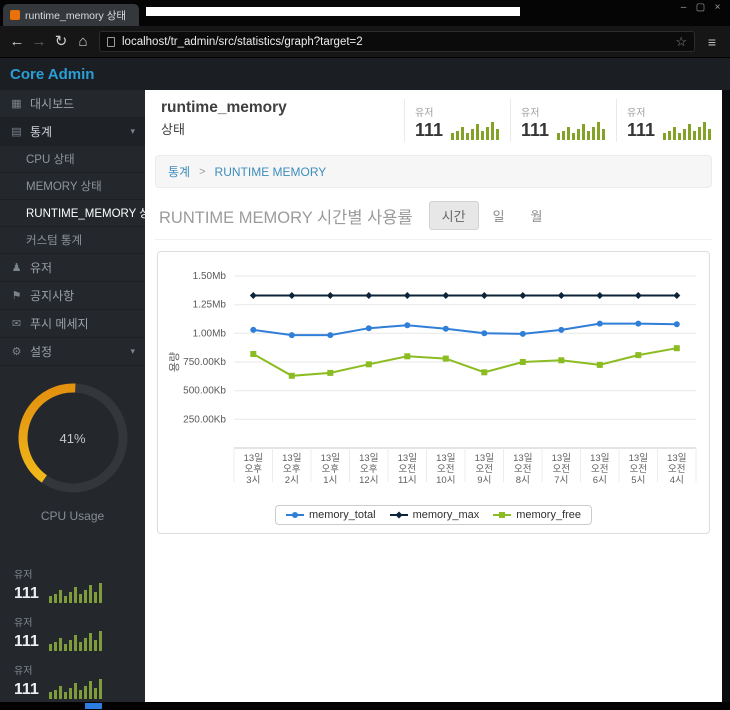 The width and height of the screenshot is (730, 710). Describe the element at coordinates (72, 324) in the screenshot. I see `sidebar-item-push-messages: ✉ 푸시 메세지` at that location.